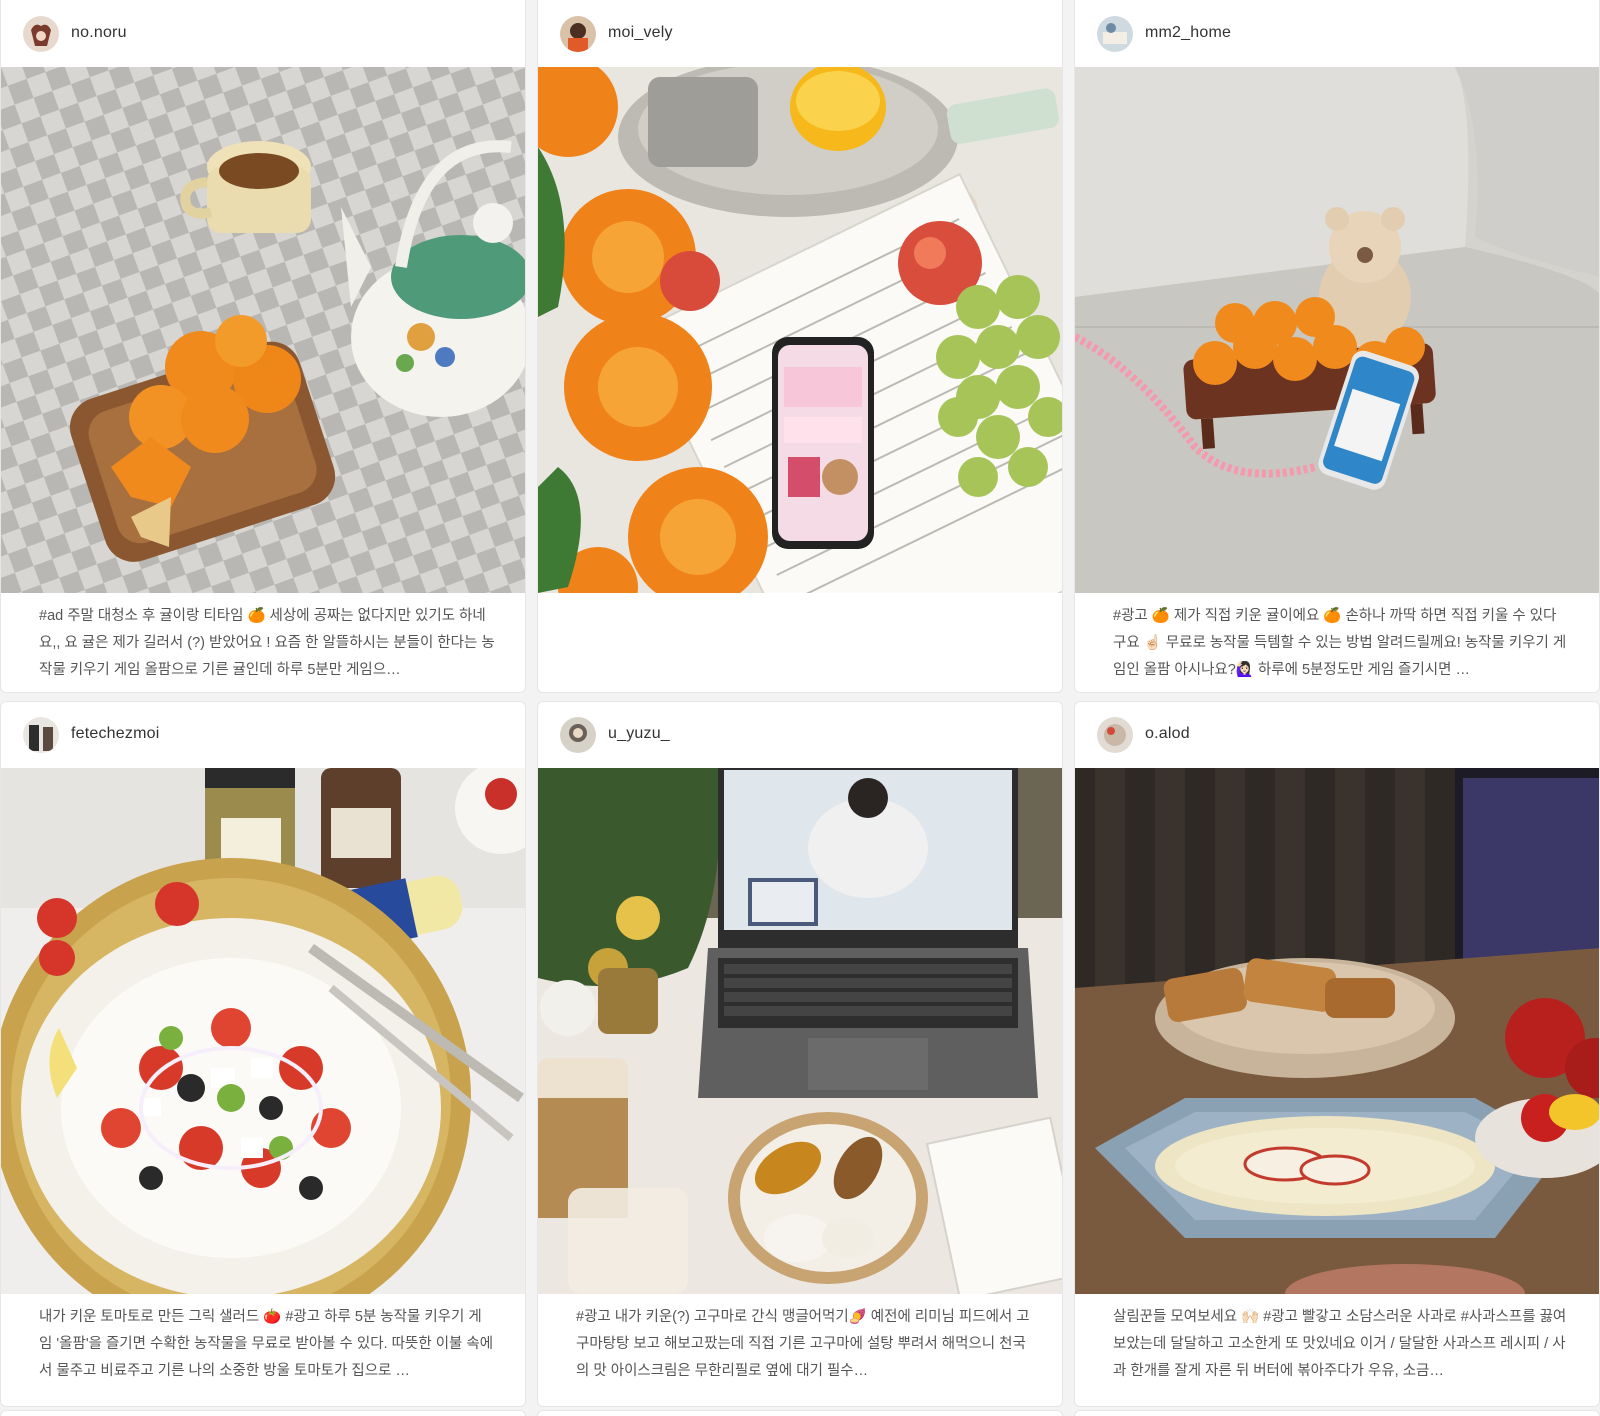  I want to click on post-header: fetechezmoi, so click(263, 735).